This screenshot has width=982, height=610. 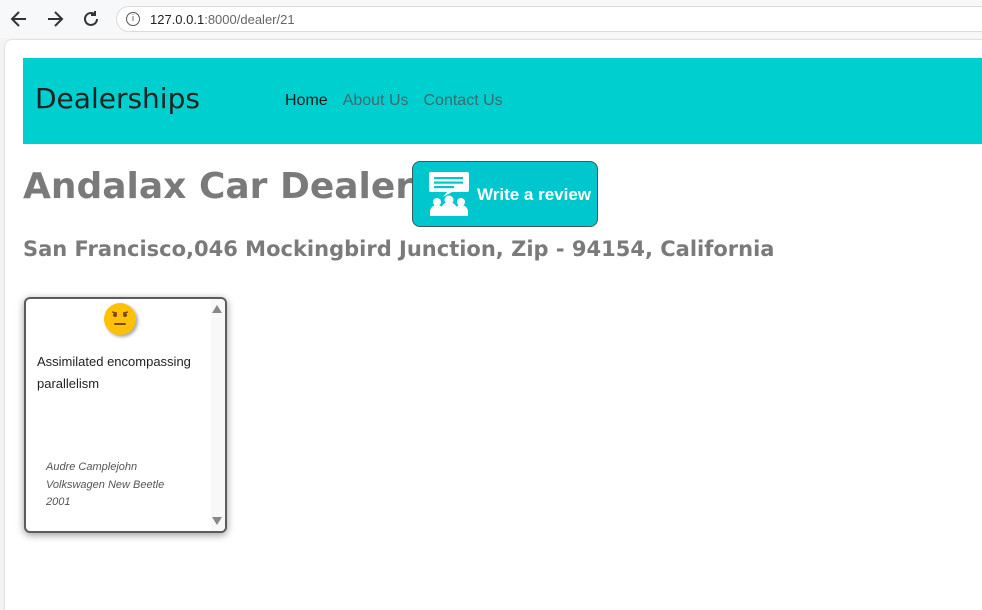 I want to click on neutral-face-icon, so click(x=120, y=319).